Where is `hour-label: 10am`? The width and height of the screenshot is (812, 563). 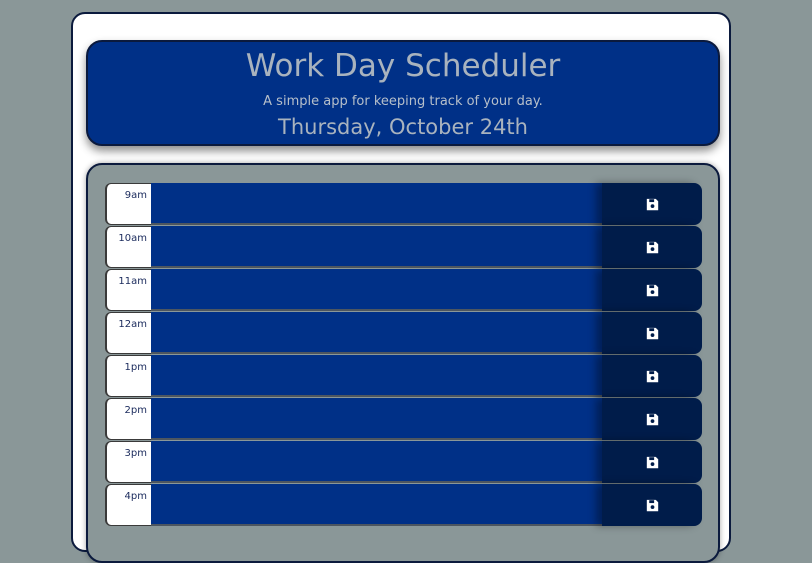
hour-label: 10am is located at coordinates (128, 247).